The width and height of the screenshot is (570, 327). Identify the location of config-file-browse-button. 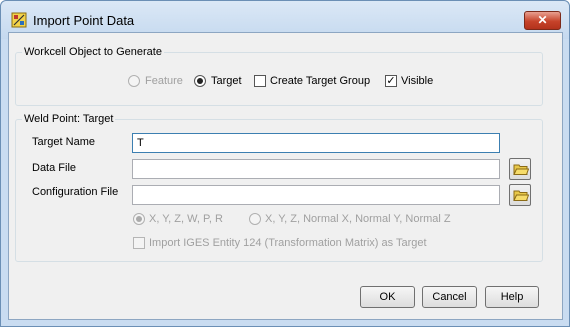
(520, 195).